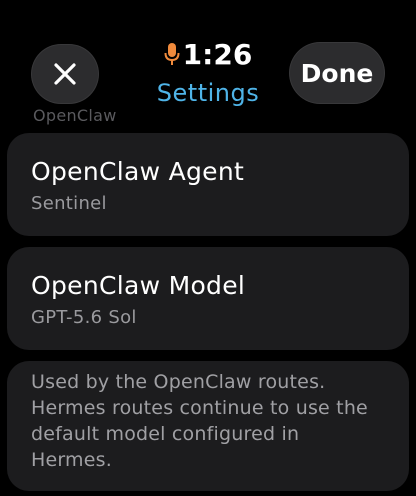  I want to click on model-row-label: OpenClaw Model, so click(138, 285).